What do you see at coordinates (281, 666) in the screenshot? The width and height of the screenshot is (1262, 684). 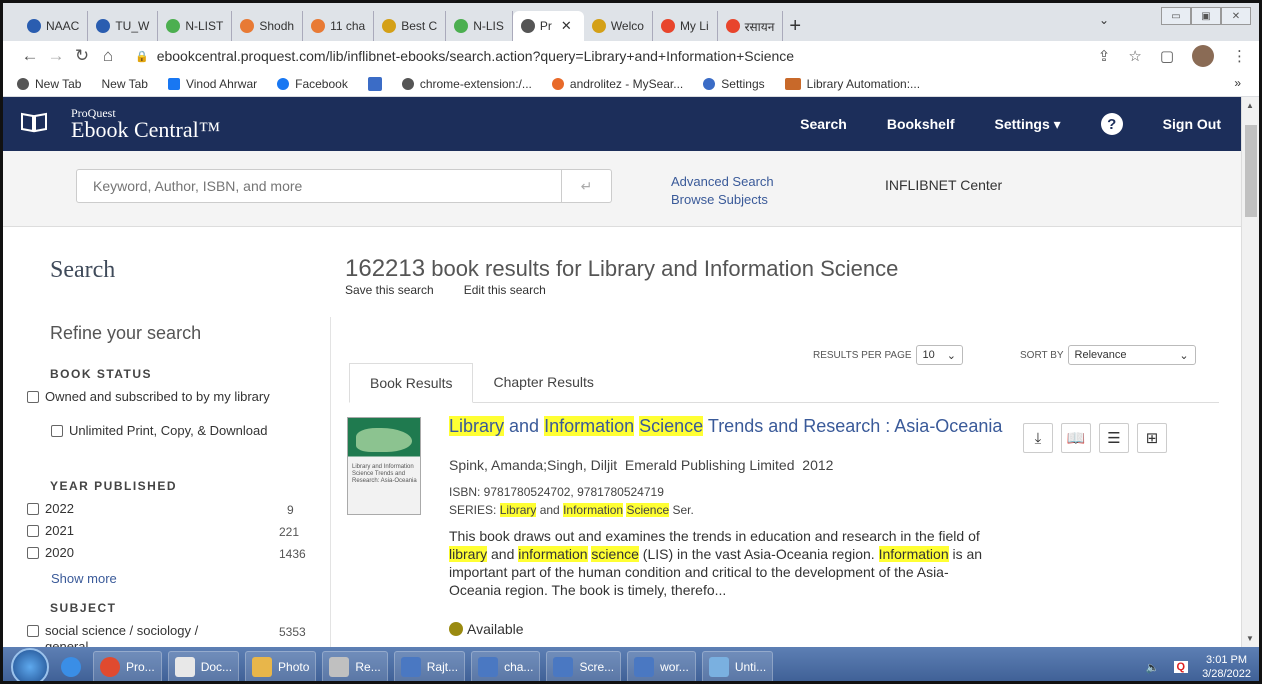 I see `taskbar-item: Photo` at bounding box center [281, 666].